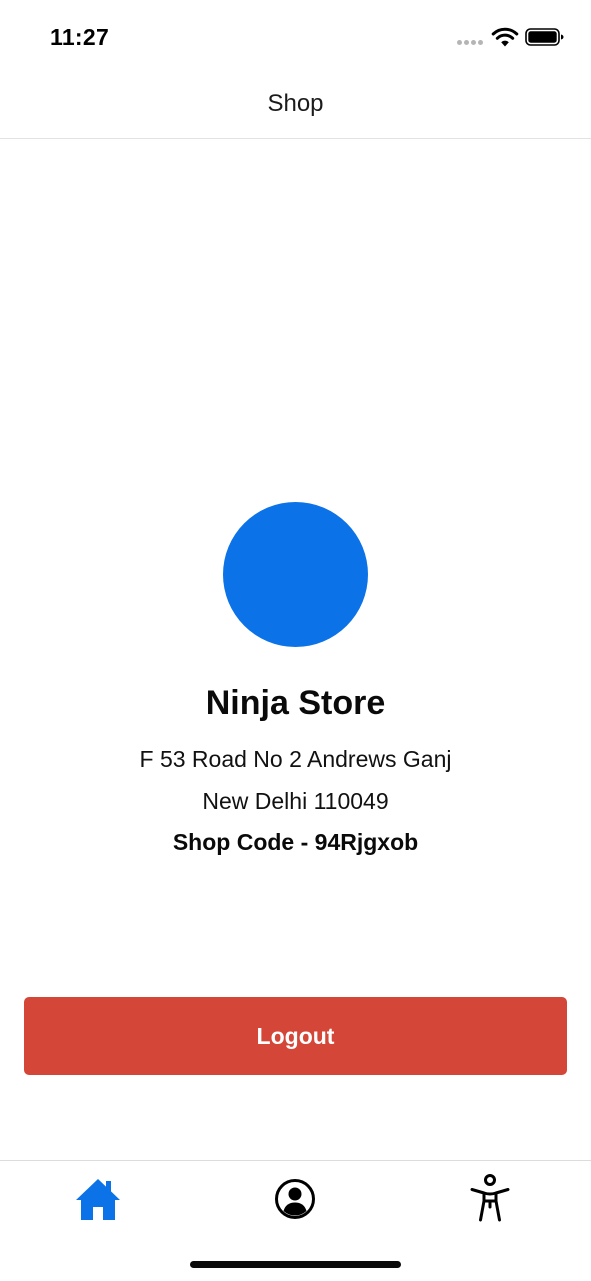  I want to click on store-avatar, so click(295, 574).